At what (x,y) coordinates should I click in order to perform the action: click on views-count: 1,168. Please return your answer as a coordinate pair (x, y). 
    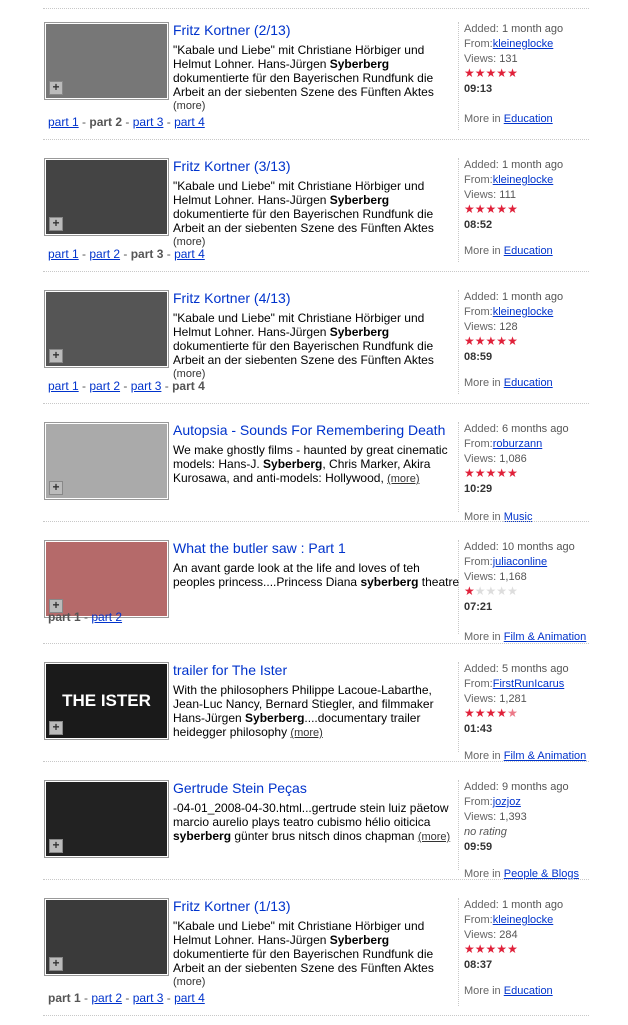
    Looking at the image, I should click on (513, 577).